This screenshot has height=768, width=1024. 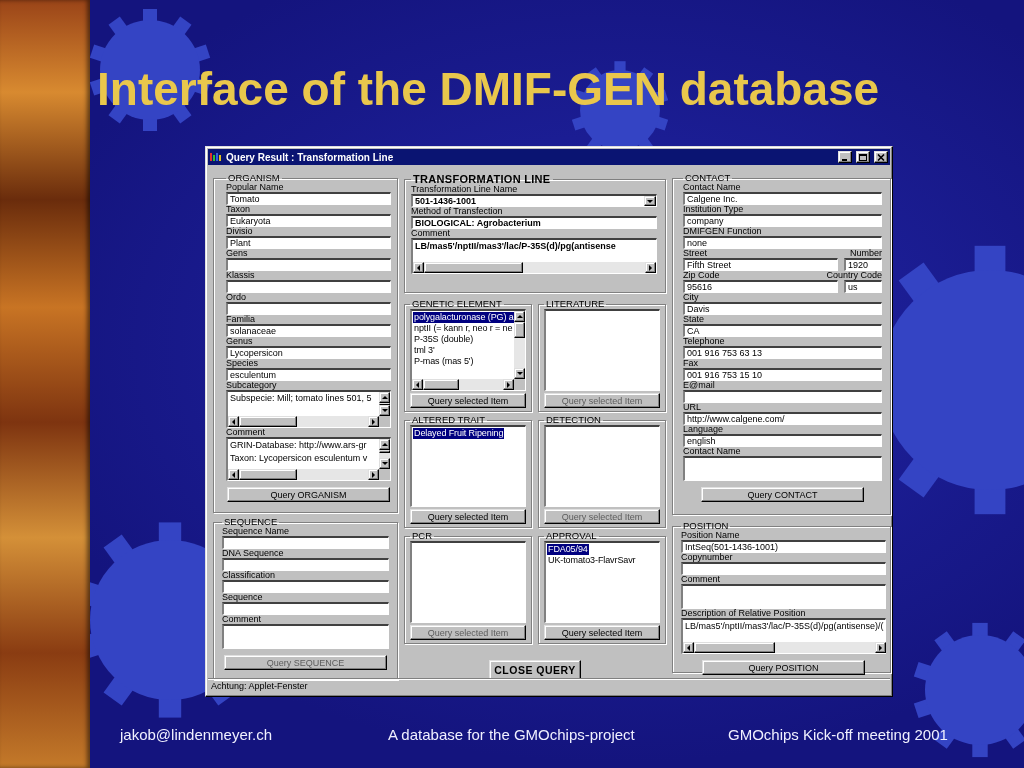 I want to click on list-box: Delayed Fruit Ripening, so click(x=468, y=466).